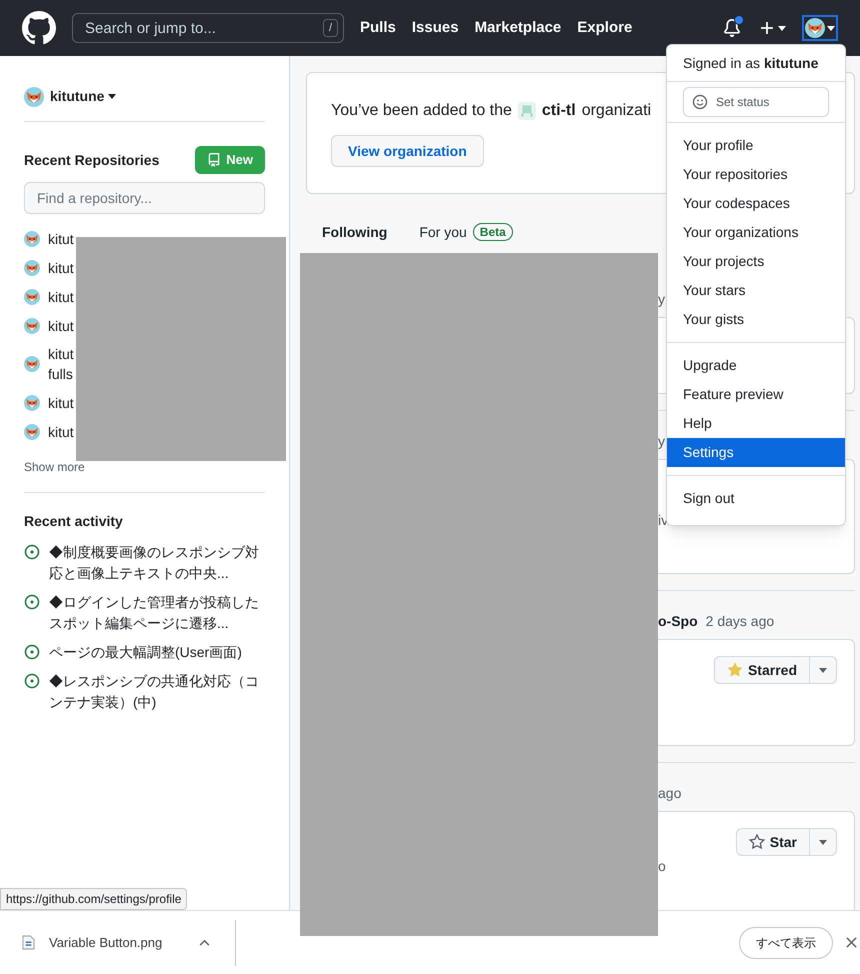 The height and width of the screenshot is (974, 860). What do you see at coordinates (740, 621) in the screenshot?
I see `timestamp: 2 days ago` at bounding box center [740, 621].